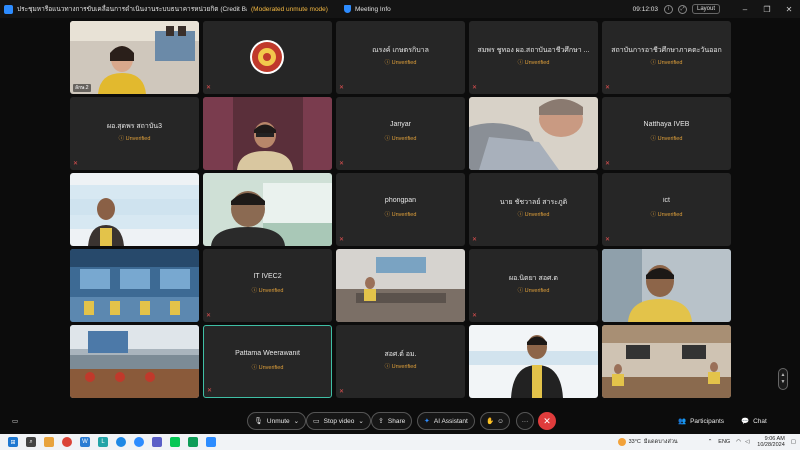 The image size is (800, 450). I want to click on more-dots-icon: ···, so click(525, 421).